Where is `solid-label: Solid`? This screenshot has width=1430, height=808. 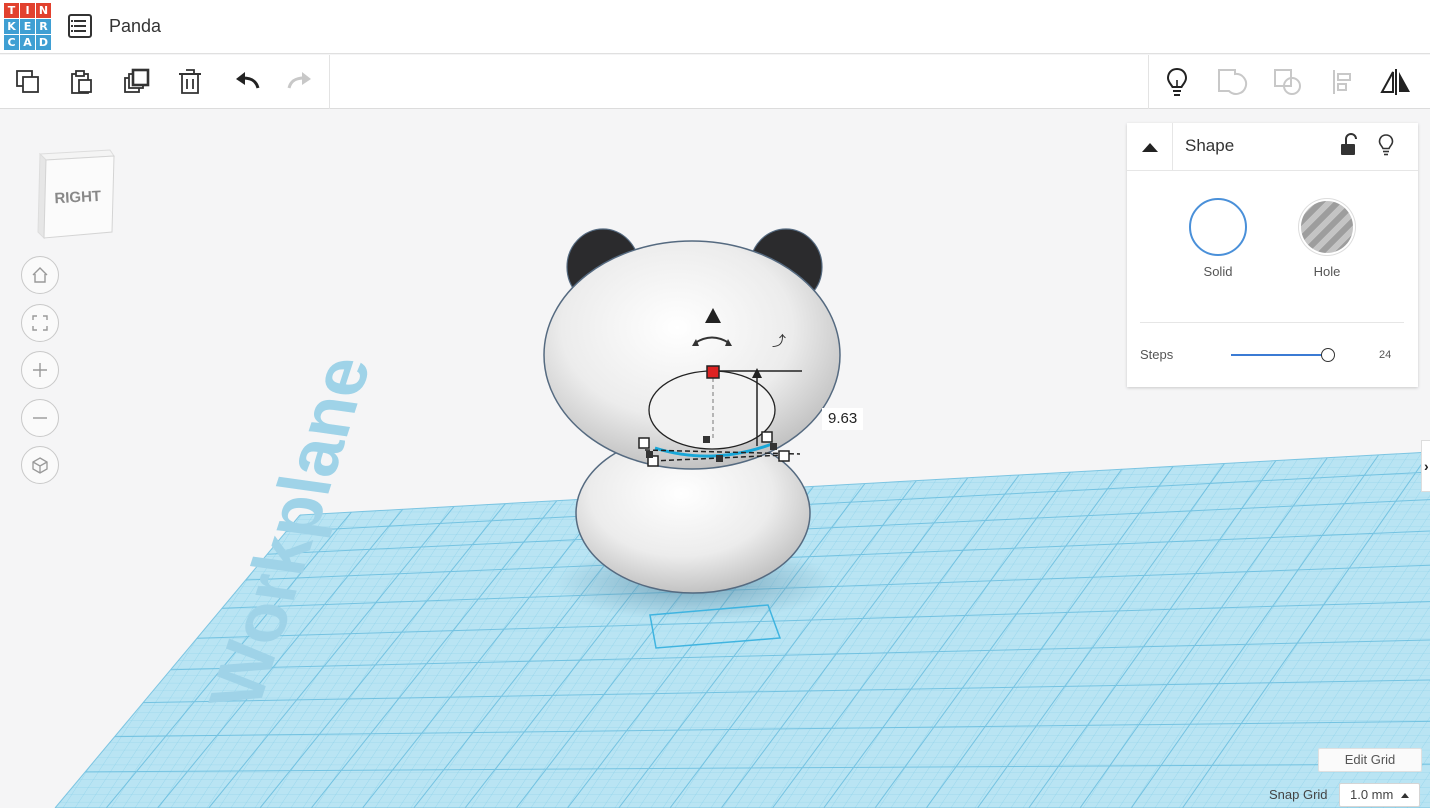 solid-label: Solid is located at coordinates (1218, 271).